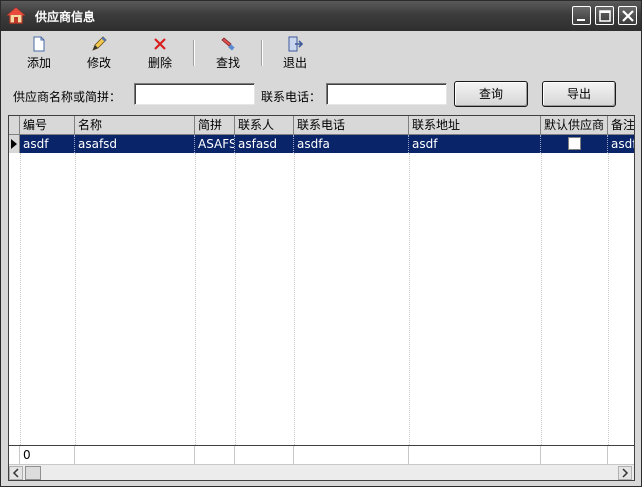 The width and height of the screenshot is (642, 487). Describe the element at coordinates (581, 15) in the screenshot. I see `minimize-button` at that location.